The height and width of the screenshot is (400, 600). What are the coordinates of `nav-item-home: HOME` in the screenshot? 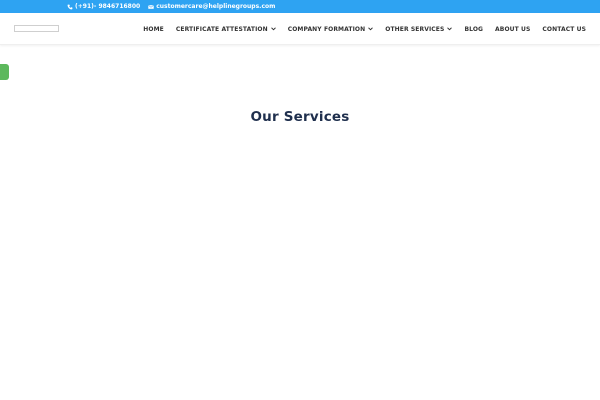 It's located at (153, 29).